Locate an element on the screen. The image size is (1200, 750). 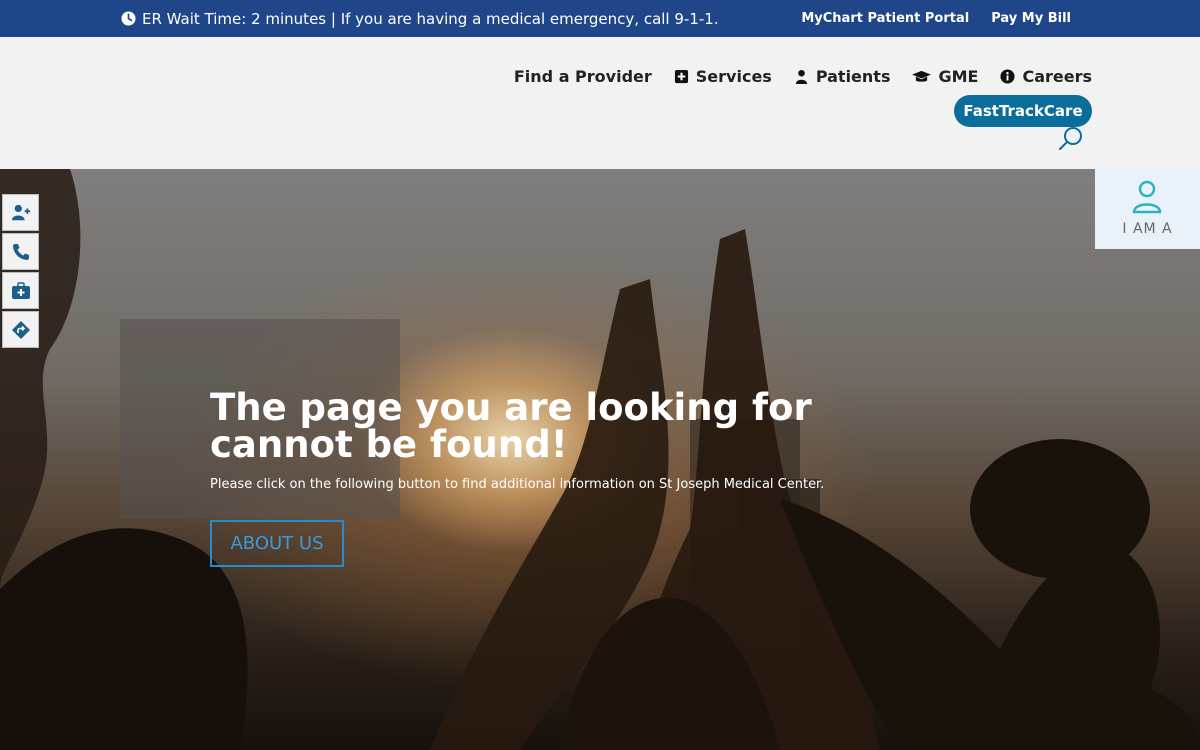
nav-patients-label: Patients is located at coordinates (853, 76).